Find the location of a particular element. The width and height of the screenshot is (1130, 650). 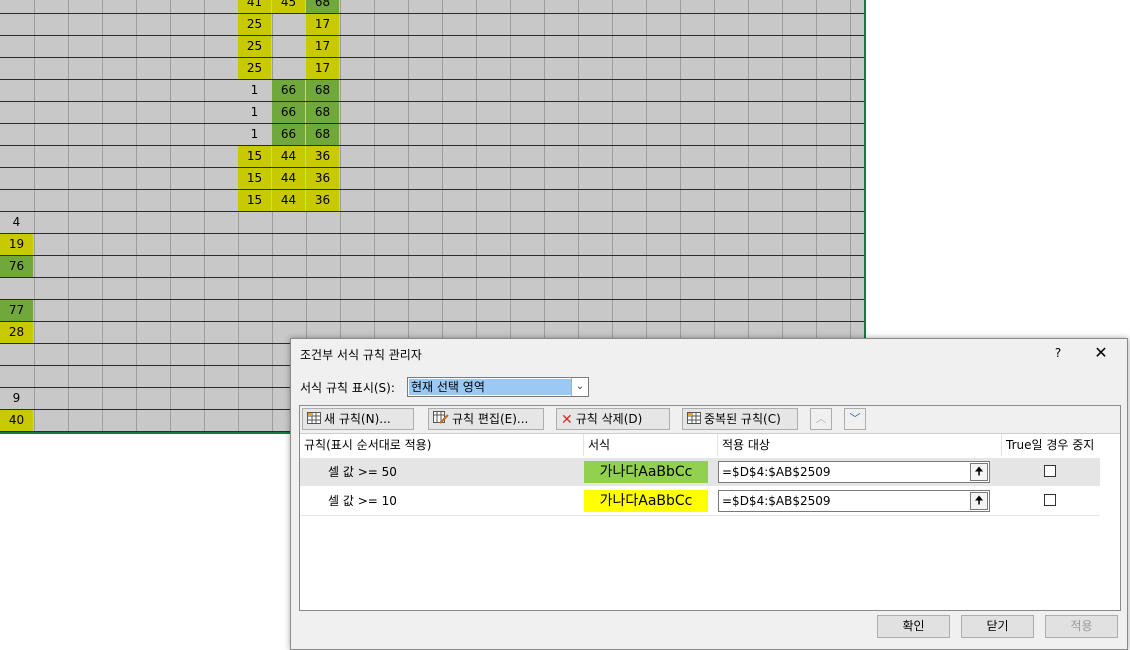

rule-condition: 셀 값 >= 10 is located at coordinates (362, 501).